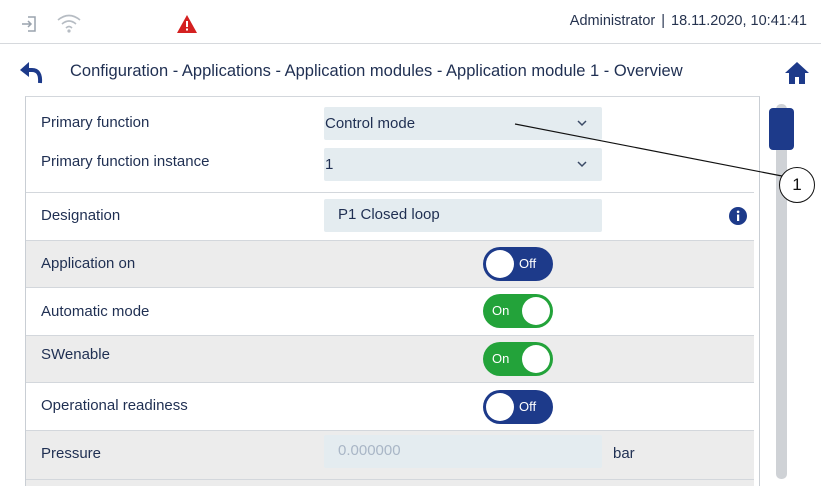 The image size is (821, 486). What do you see at coordinates (95, 122) in the screenshot?
I see `primary-function-label: Primary function` at bounding box center [95, 122].